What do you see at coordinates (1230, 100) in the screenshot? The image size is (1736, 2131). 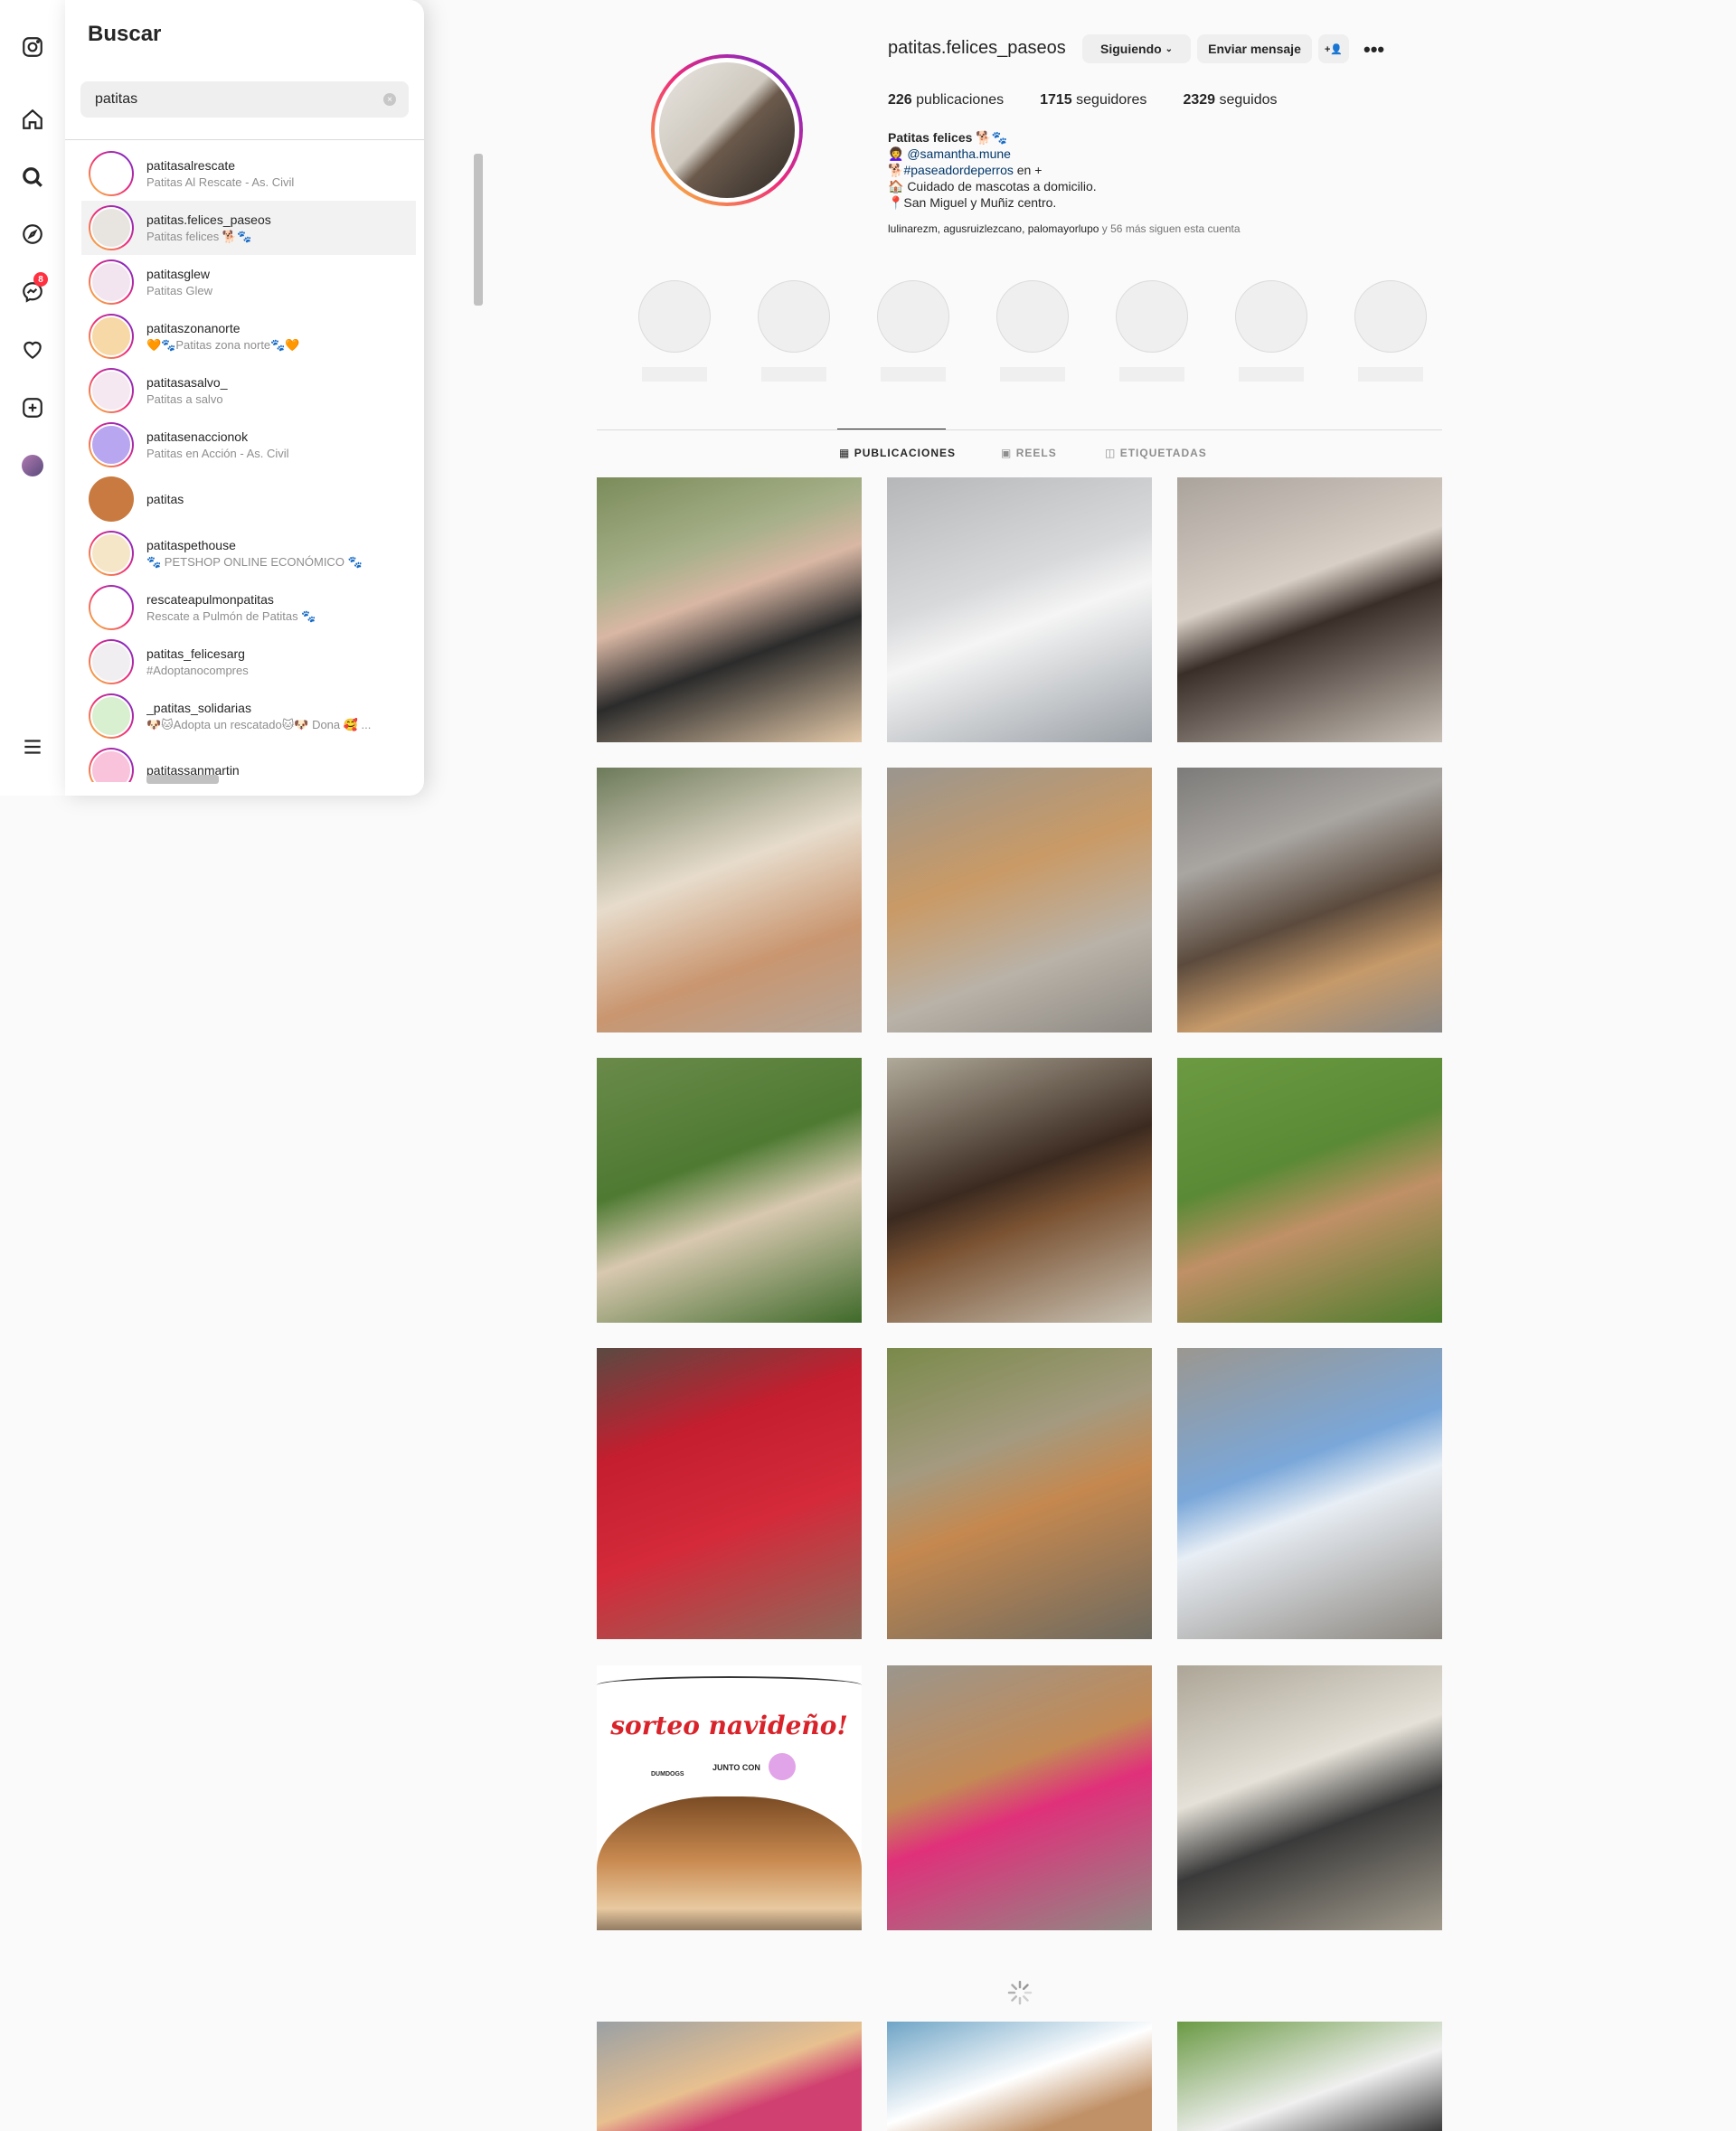 I see `following-count: 2329 seguidos` at bounding box center [1230, 100].